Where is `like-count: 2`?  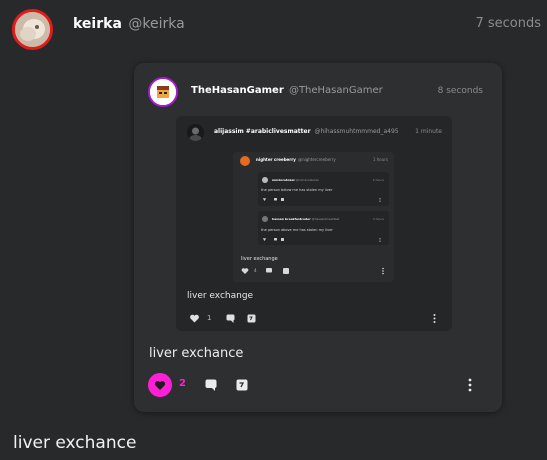
like-count: 2 is located at coordinates (182, 383).